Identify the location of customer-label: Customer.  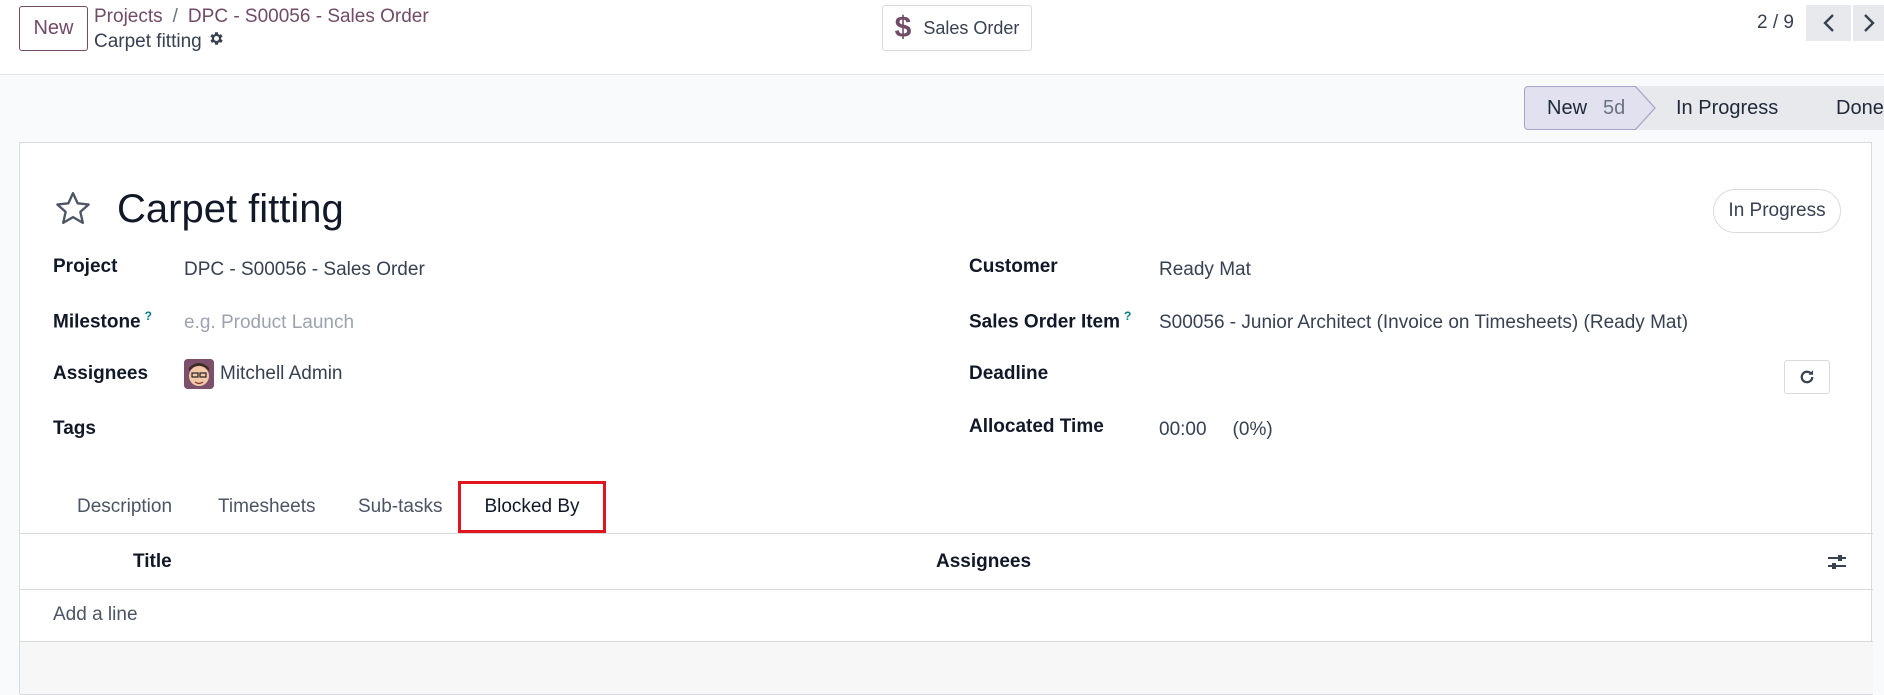
(1013, 266).